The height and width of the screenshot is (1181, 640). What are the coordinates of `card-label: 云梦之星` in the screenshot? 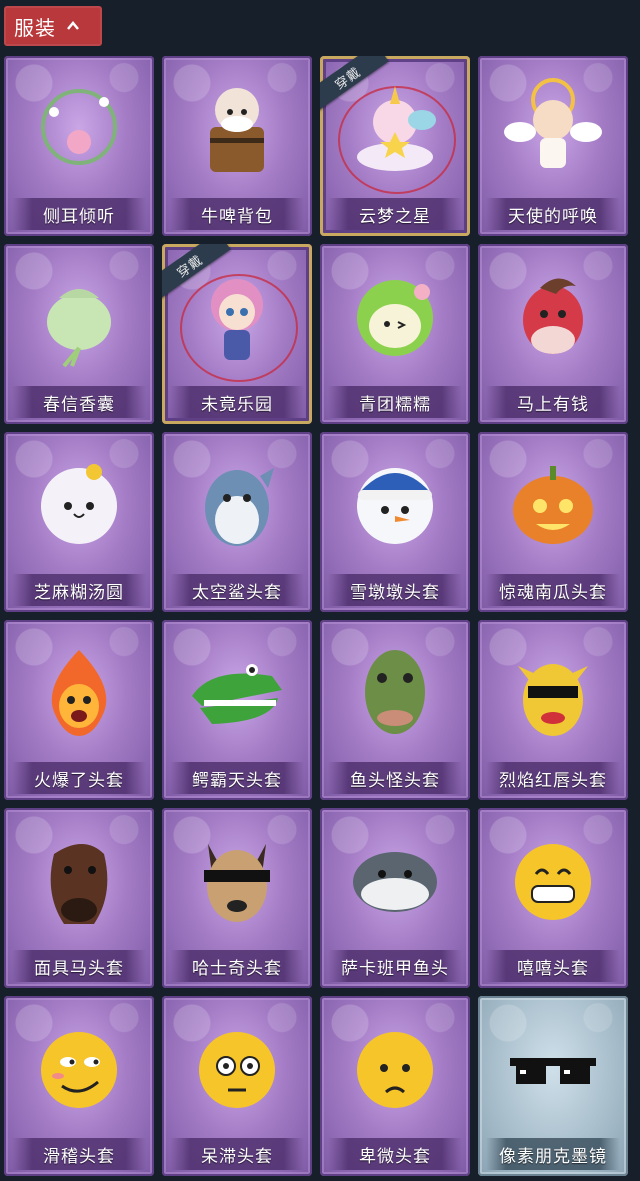 It's located at (395, 216).